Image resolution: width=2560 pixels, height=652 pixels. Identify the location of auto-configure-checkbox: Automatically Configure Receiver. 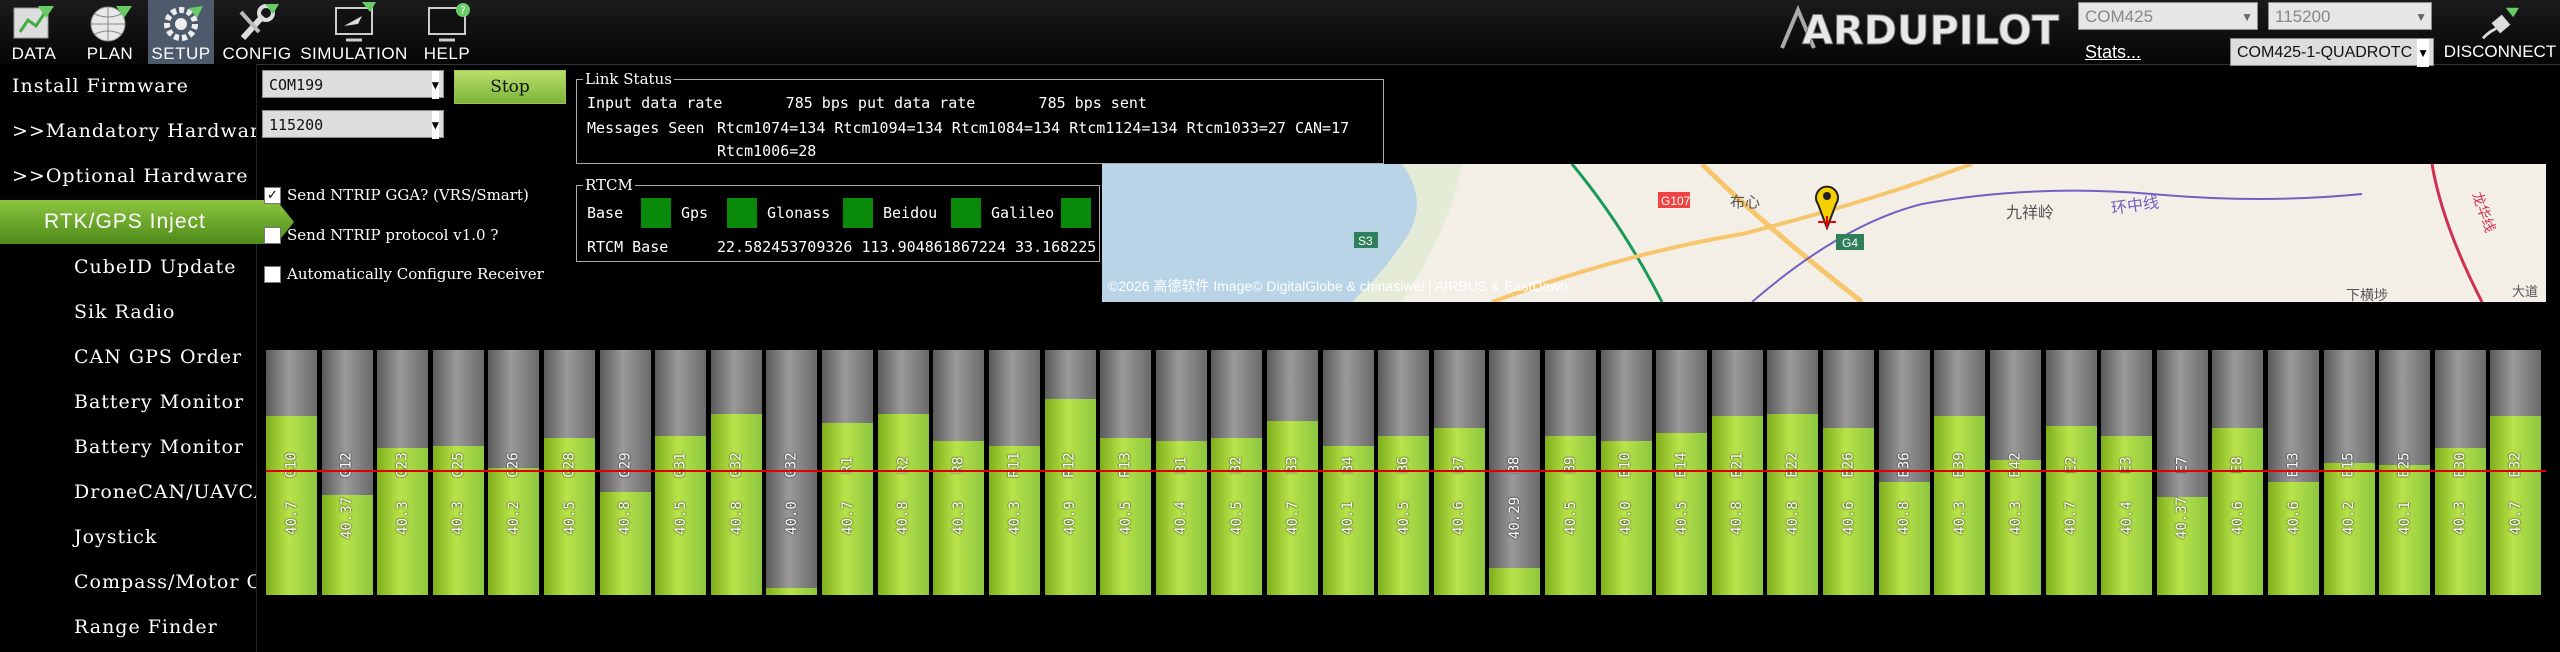
(404, 274).